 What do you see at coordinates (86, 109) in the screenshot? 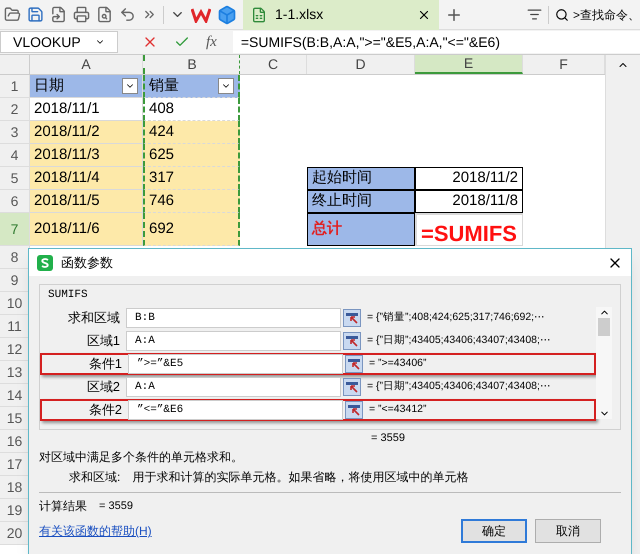
I see `table-cell: 2018/11/1` at bounding box center [86, 109].